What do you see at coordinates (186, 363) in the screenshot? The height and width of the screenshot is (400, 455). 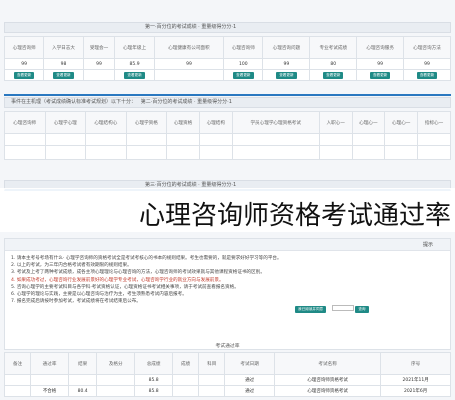 I see `results-col-header: 成绩` at bounding box center [186, 363].